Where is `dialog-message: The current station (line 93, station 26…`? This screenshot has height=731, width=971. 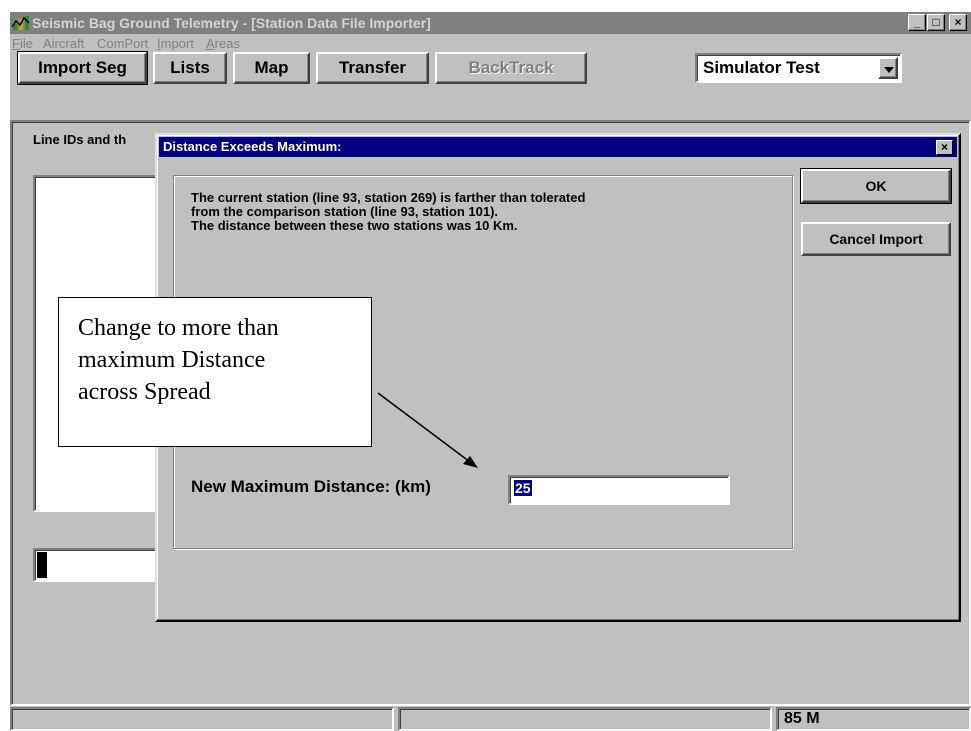 dialog-message: The current station (line 93, station 26… is located at coordinates (491, 212).